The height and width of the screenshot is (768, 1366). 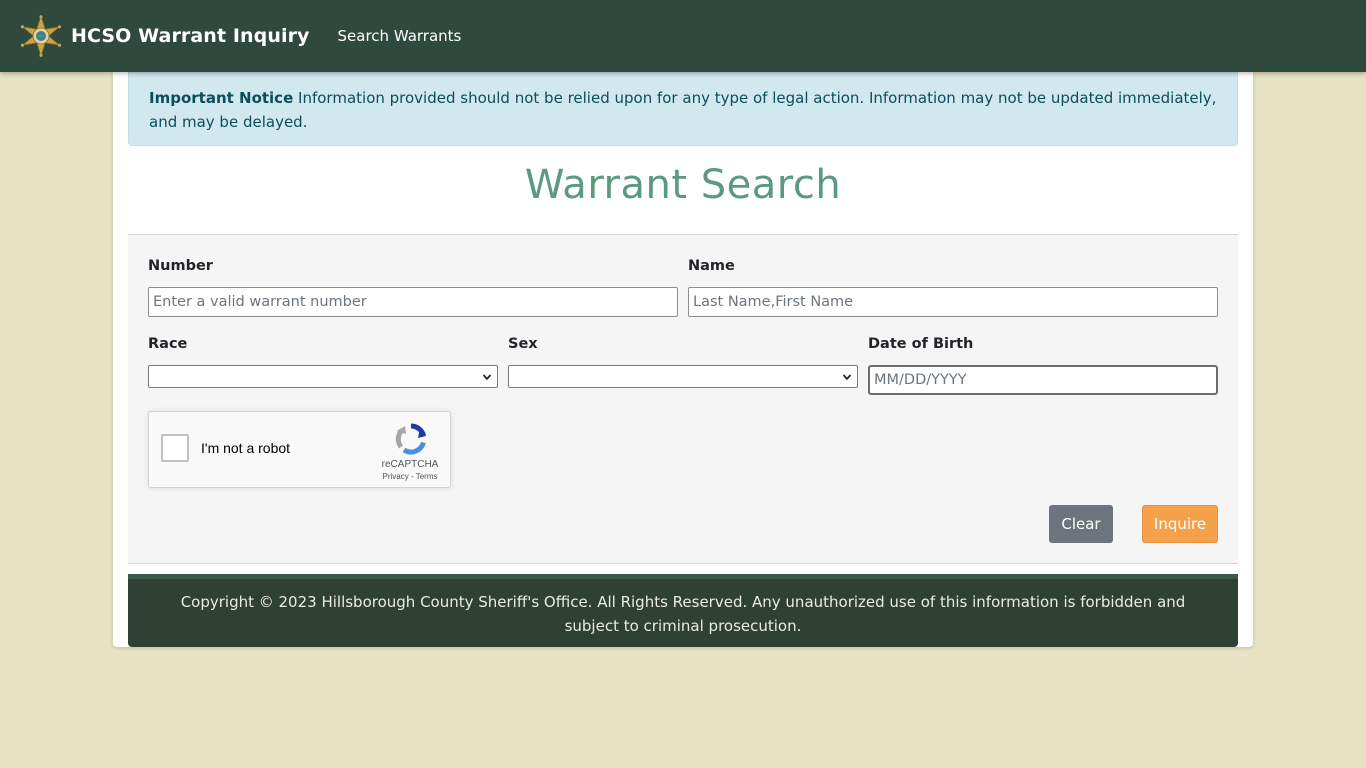 What do you see at coordinates (180, 266) in the screenshot?
I see `number-label: Number` at bounding box center [180, 266].